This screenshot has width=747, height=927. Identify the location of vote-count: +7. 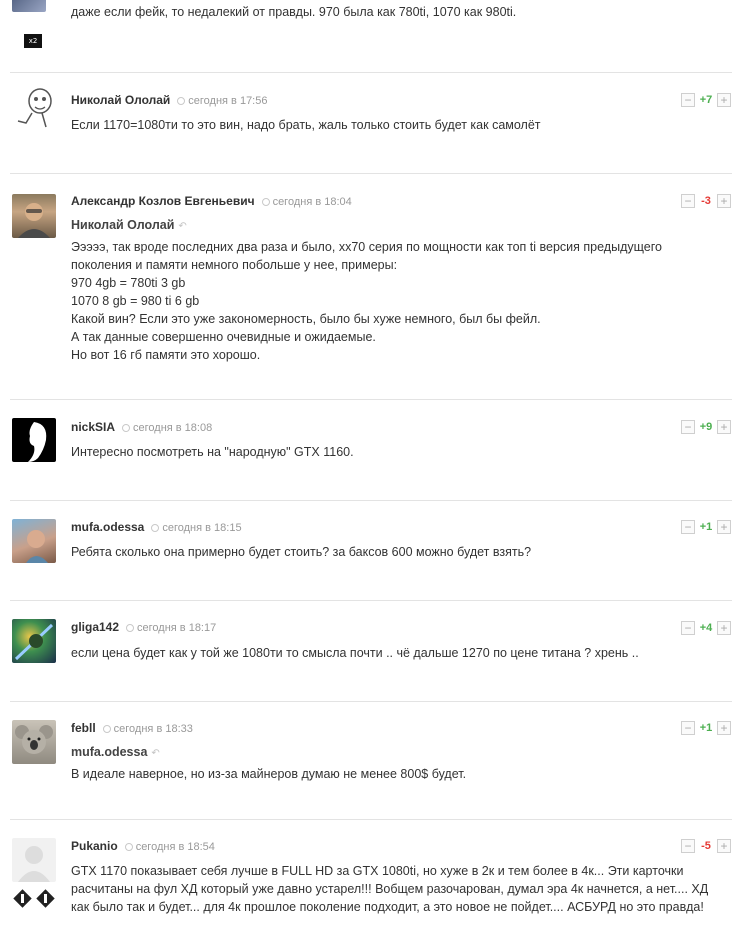
(706, 100).